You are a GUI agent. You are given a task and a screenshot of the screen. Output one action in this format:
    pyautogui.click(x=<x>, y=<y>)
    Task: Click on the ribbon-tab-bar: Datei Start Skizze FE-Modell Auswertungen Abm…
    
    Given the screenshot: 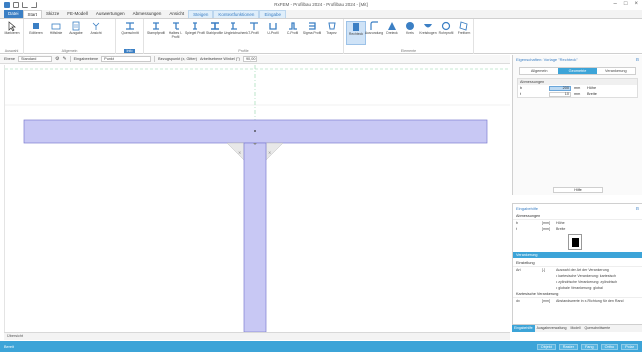 What is the action you would take?
    pyautogui.click(x=321, y=14)
    